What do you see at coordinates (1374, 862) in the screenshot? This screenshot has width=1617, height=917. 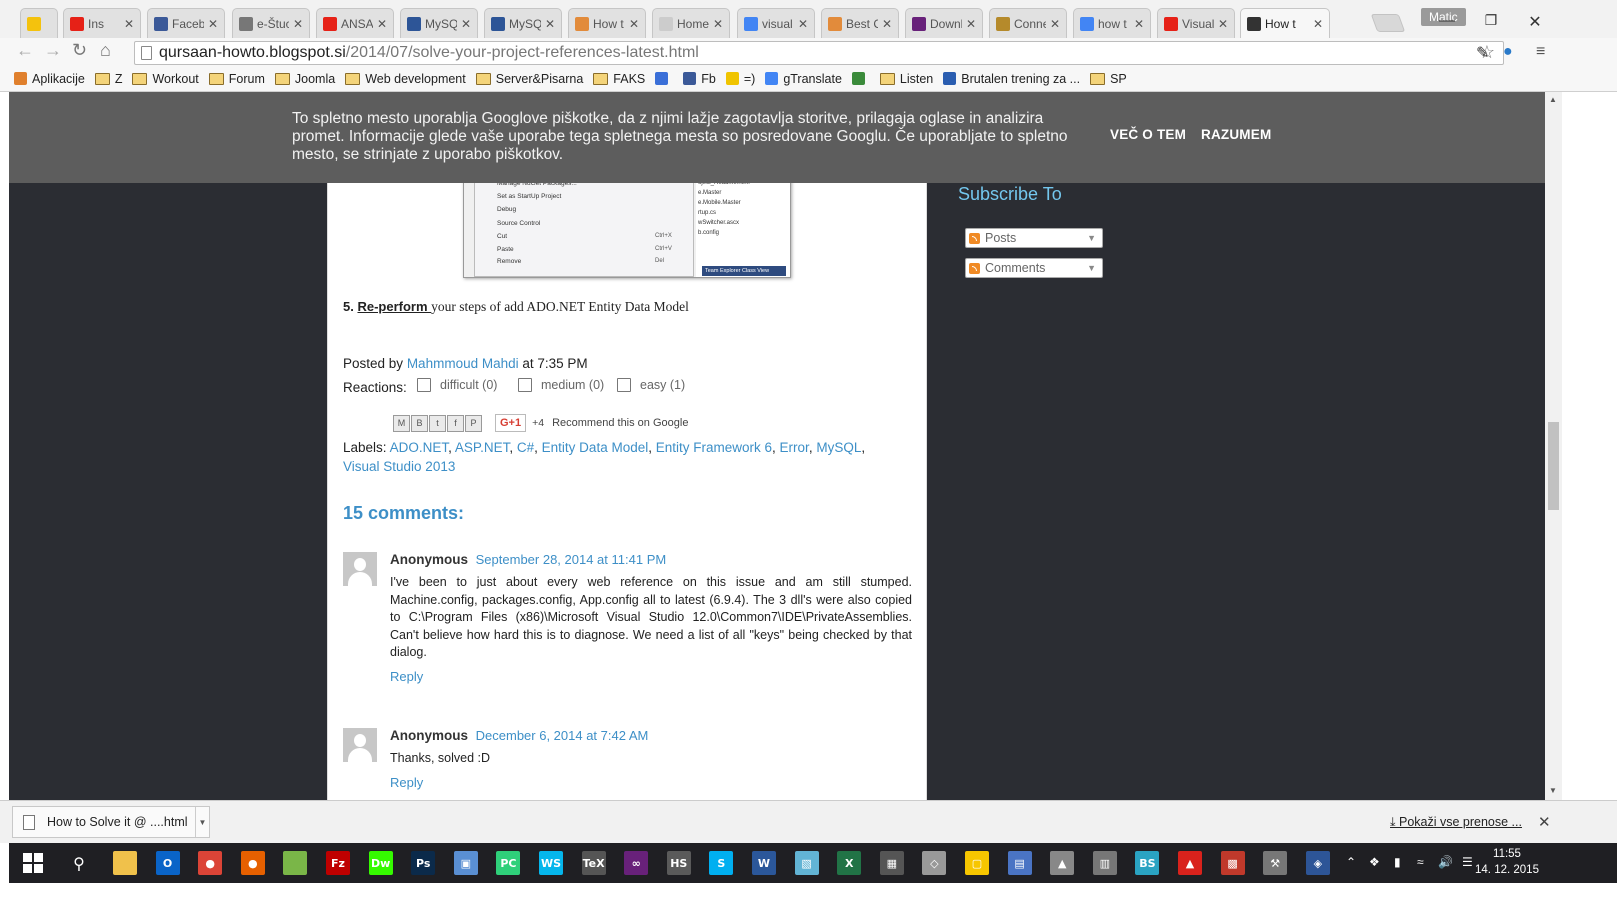 I see `dropbox-icon: ❖` at bounding box center [1374, 862].